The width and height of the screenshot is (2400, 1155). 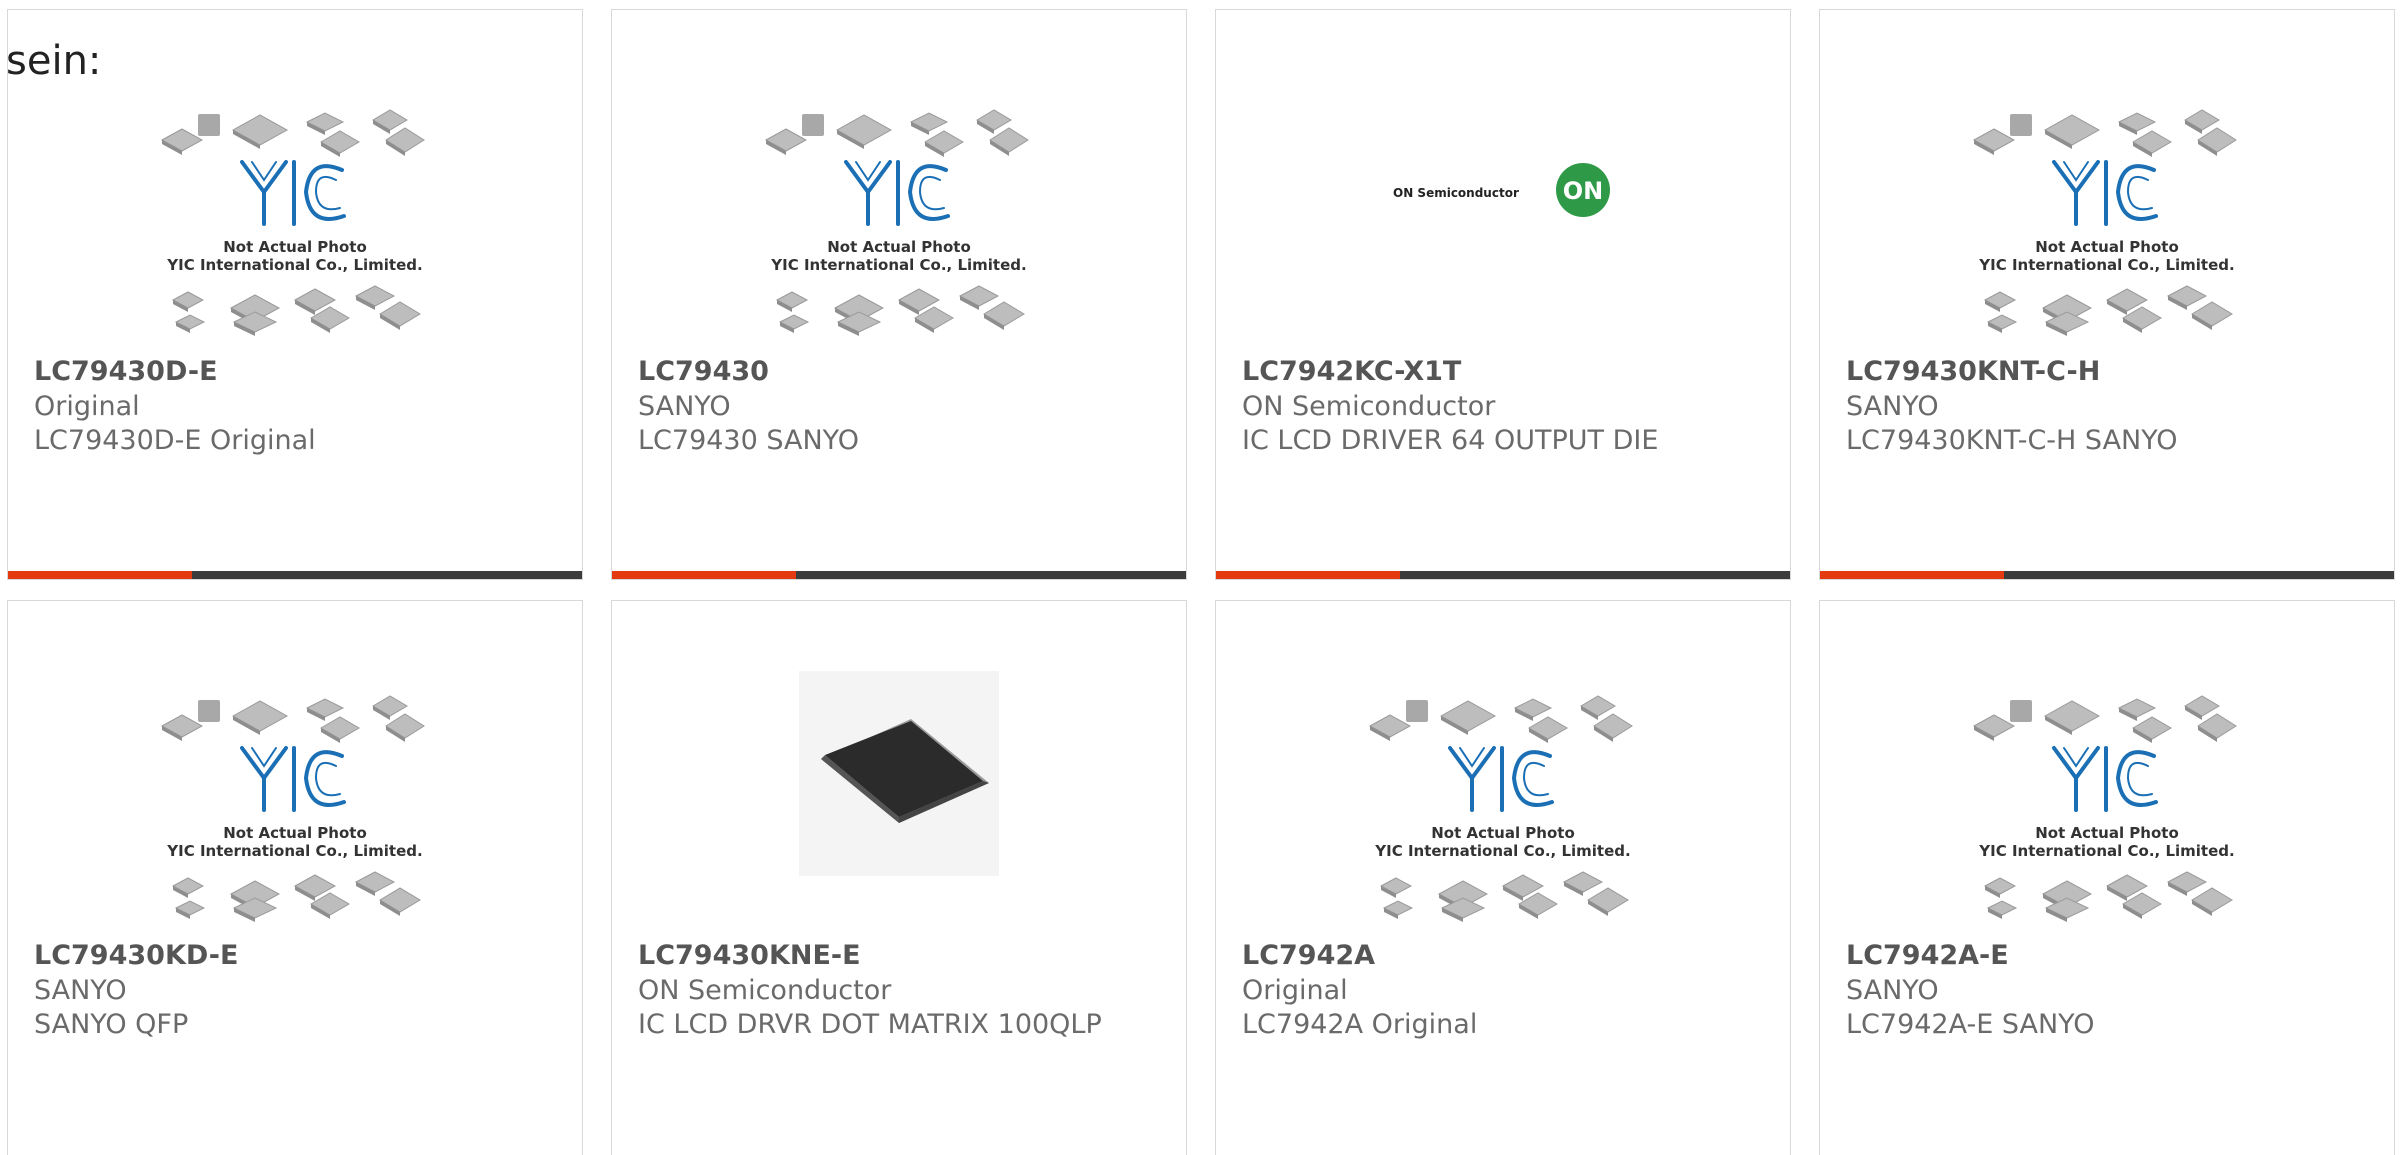 What do you see at coordinates (136, 955) in the screenshot?
I see `product-name: LC79430KD-E` at bounding box center [136, 955].